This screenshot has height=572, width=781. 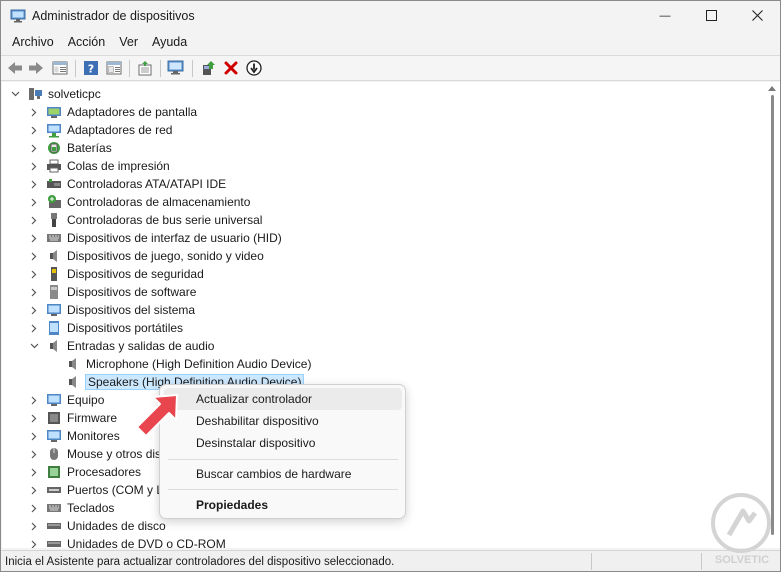 What do you see at coordinates (54, 454) in the screenshot?
I see `mouse-icon` at bounding box center [54, 454].